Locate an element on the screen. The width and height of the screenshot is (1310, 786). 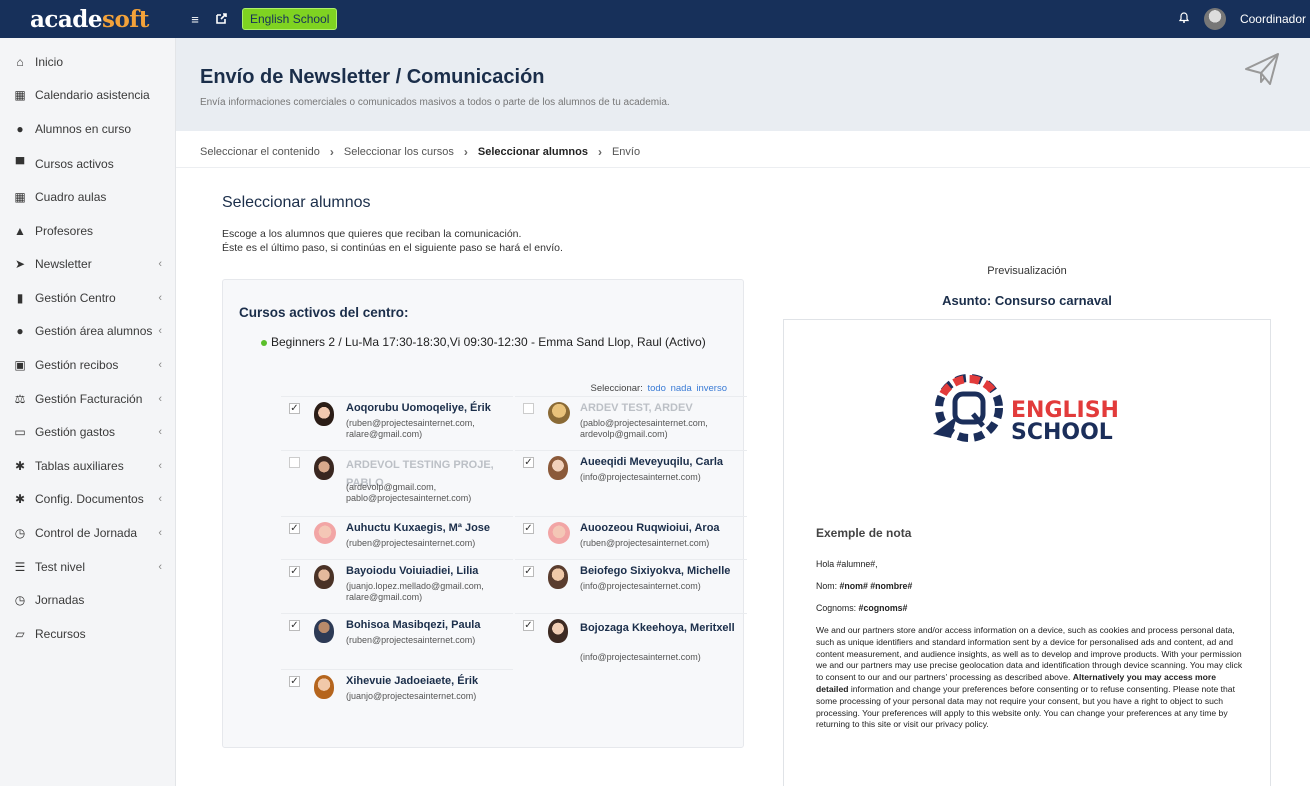
sidebar-item-cursos: ▀ Cursos activos is located at coordinates (88, 164).